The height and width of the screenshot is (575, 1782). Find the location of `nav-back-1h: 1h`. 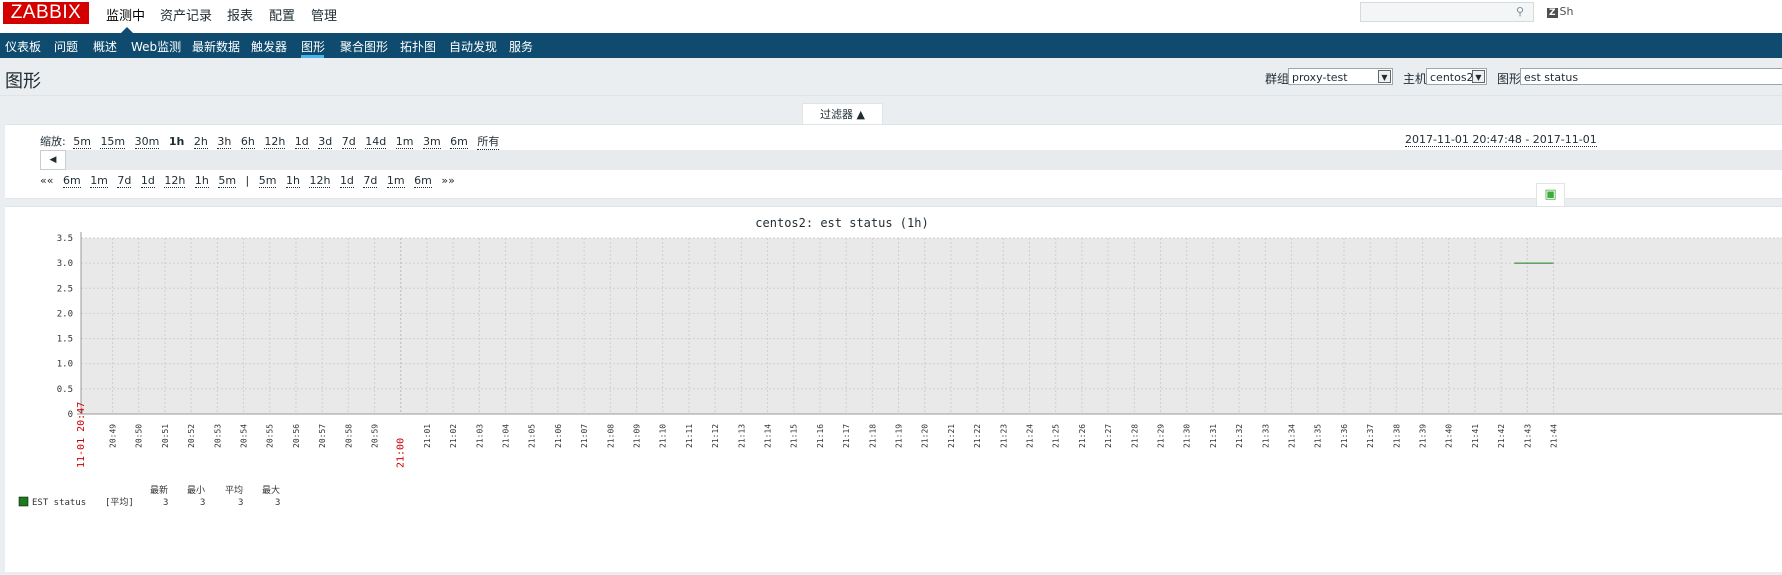

nav-back-1h: 1h is located at coordinates (201, 181).